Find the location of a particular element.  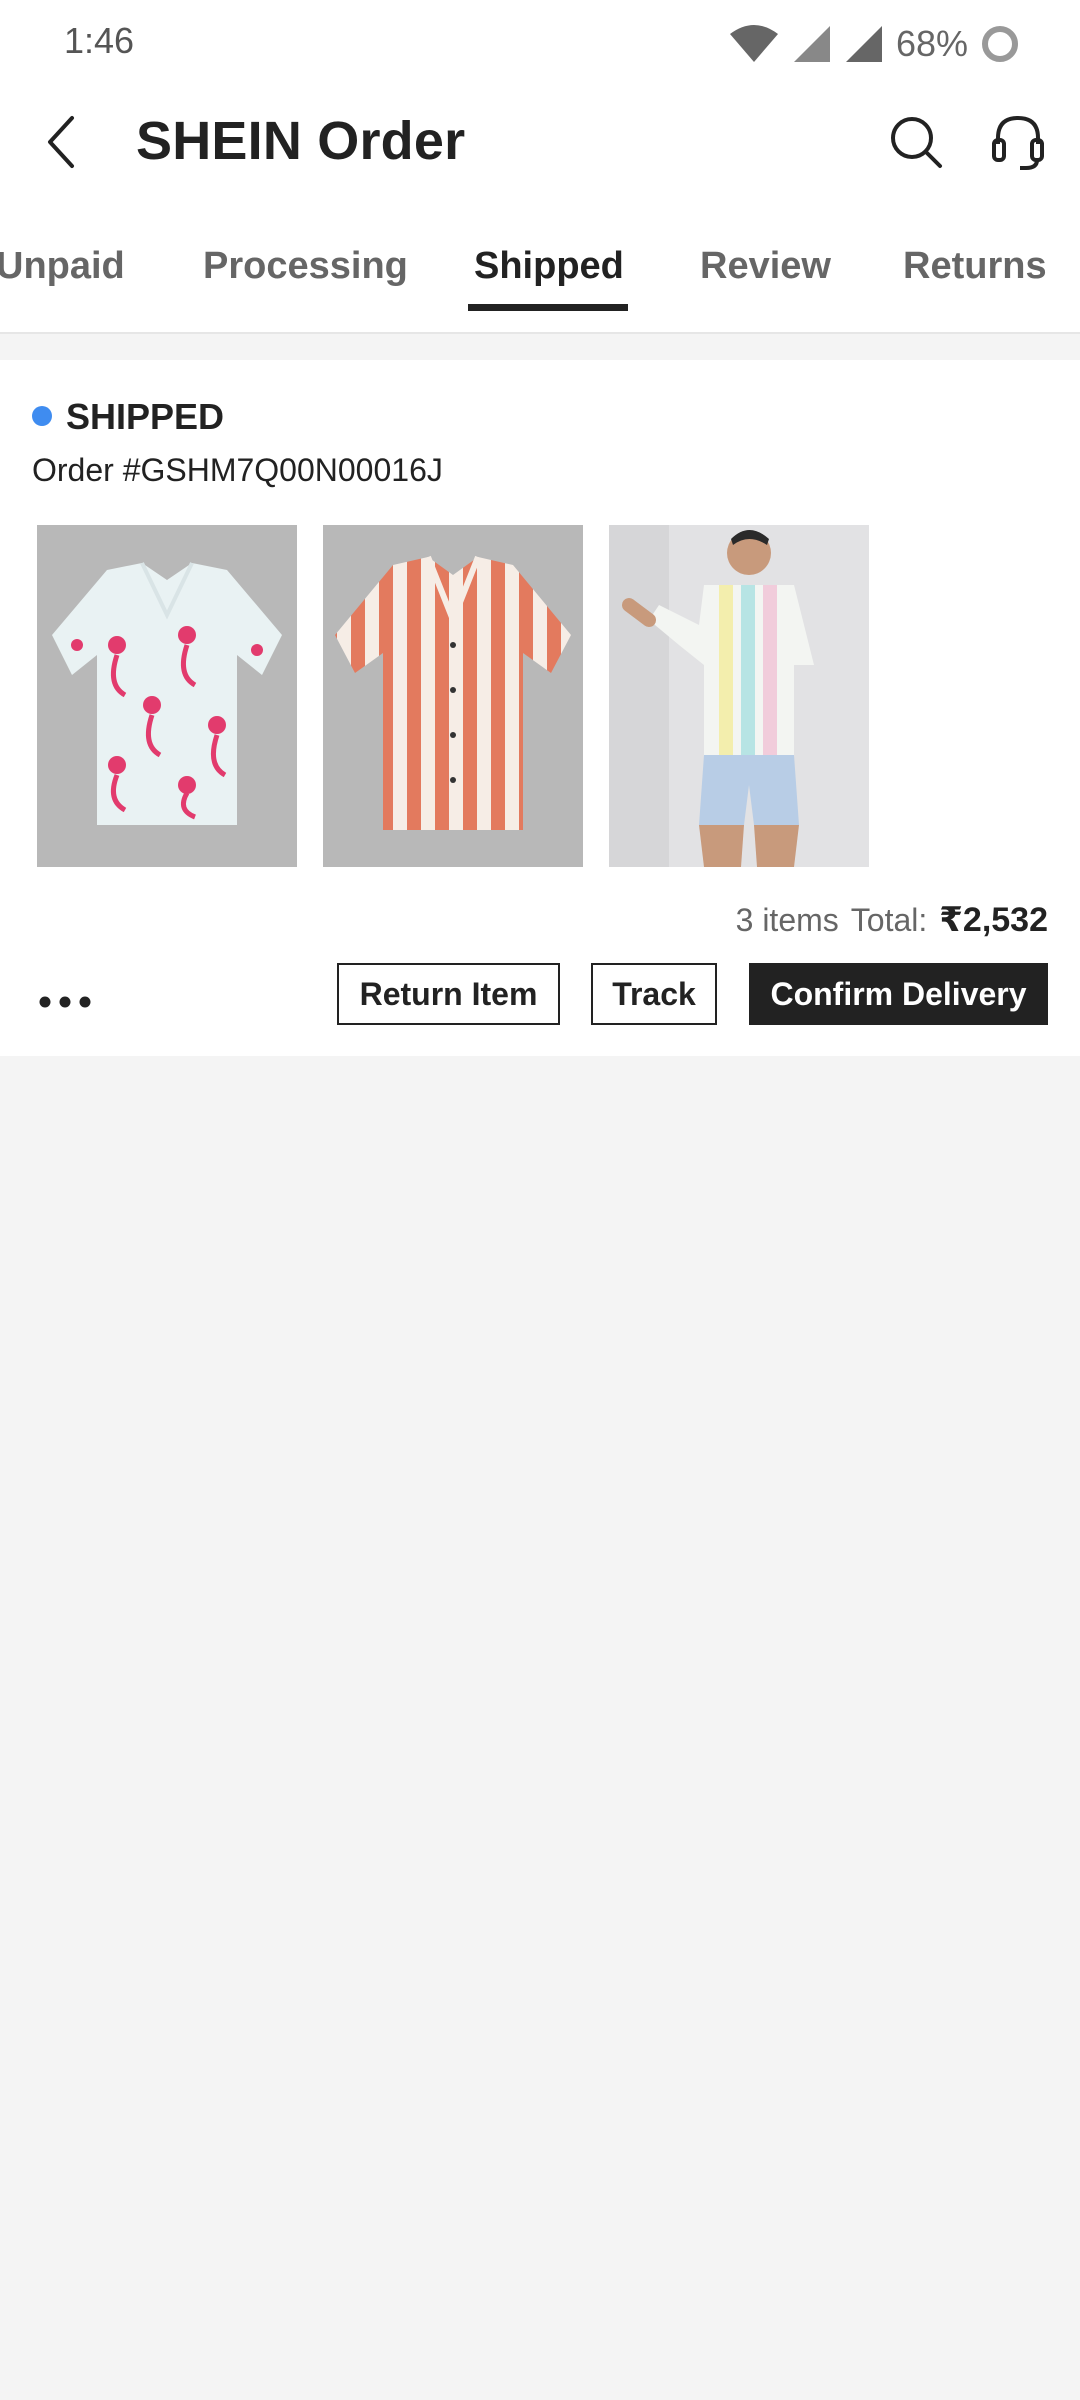

tab-unpaid: Unpaid is located at coordinates (62, 266).